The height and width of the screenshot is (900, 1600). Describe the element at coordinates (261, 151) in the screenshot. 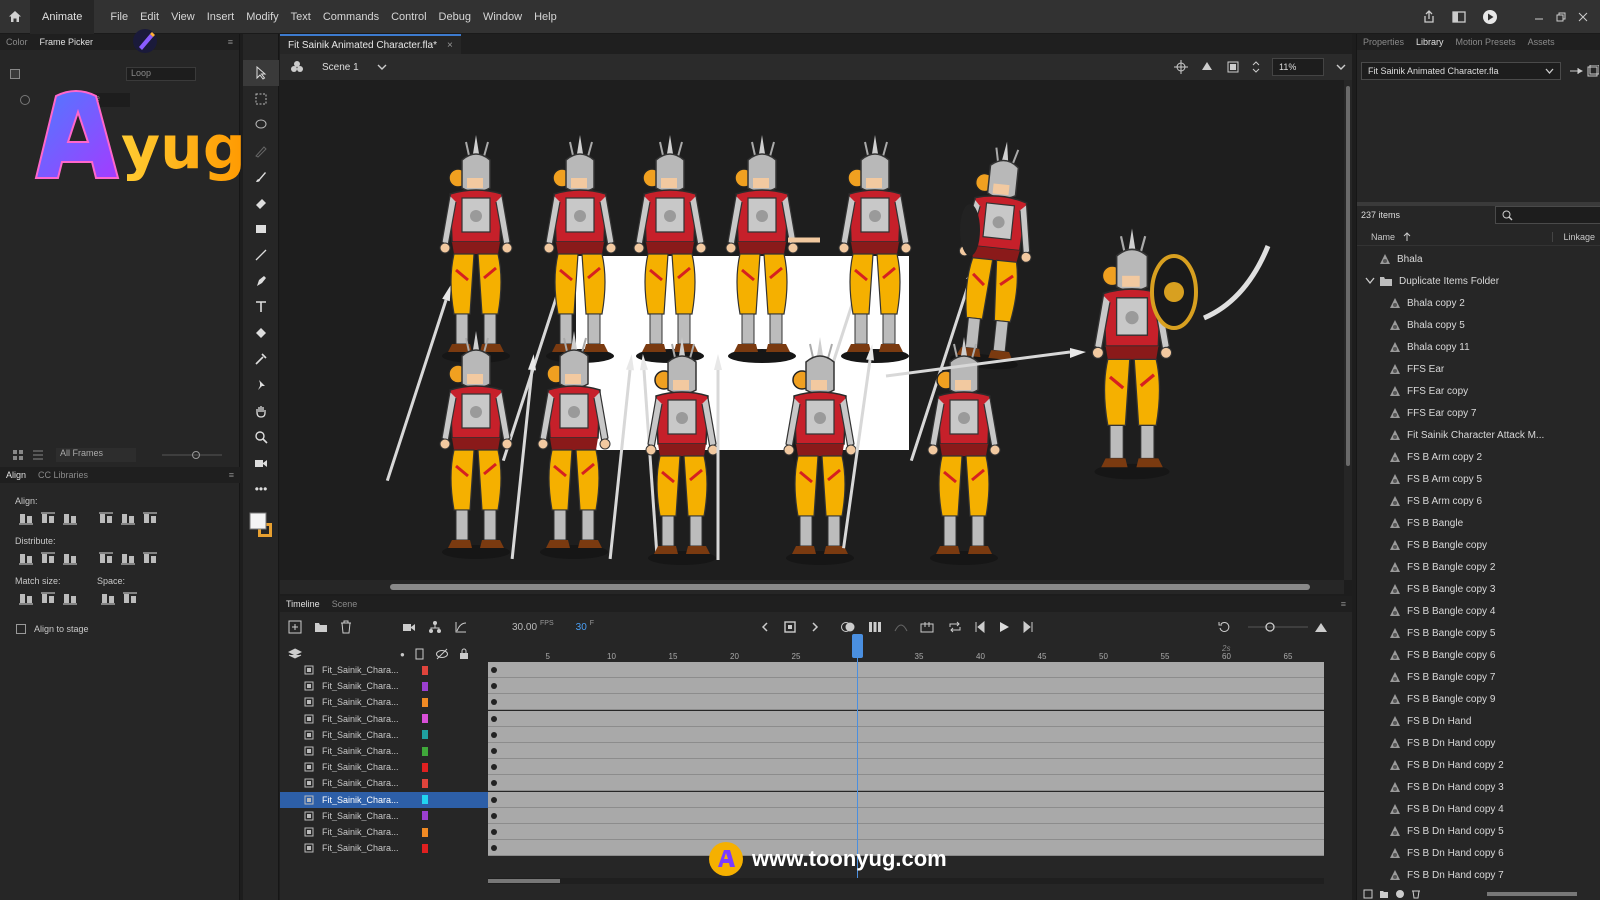

I see `pencil-tool-icon` at that location.